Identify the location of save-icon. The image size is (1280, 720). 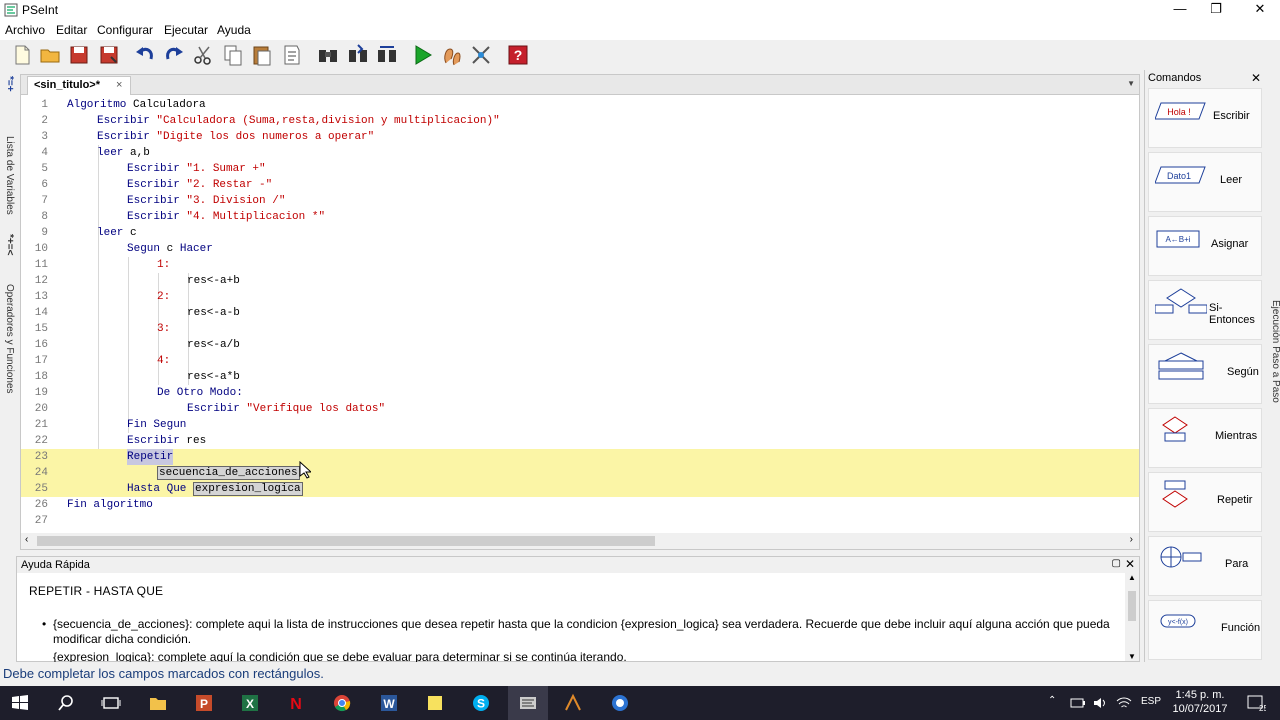
(79, 55).